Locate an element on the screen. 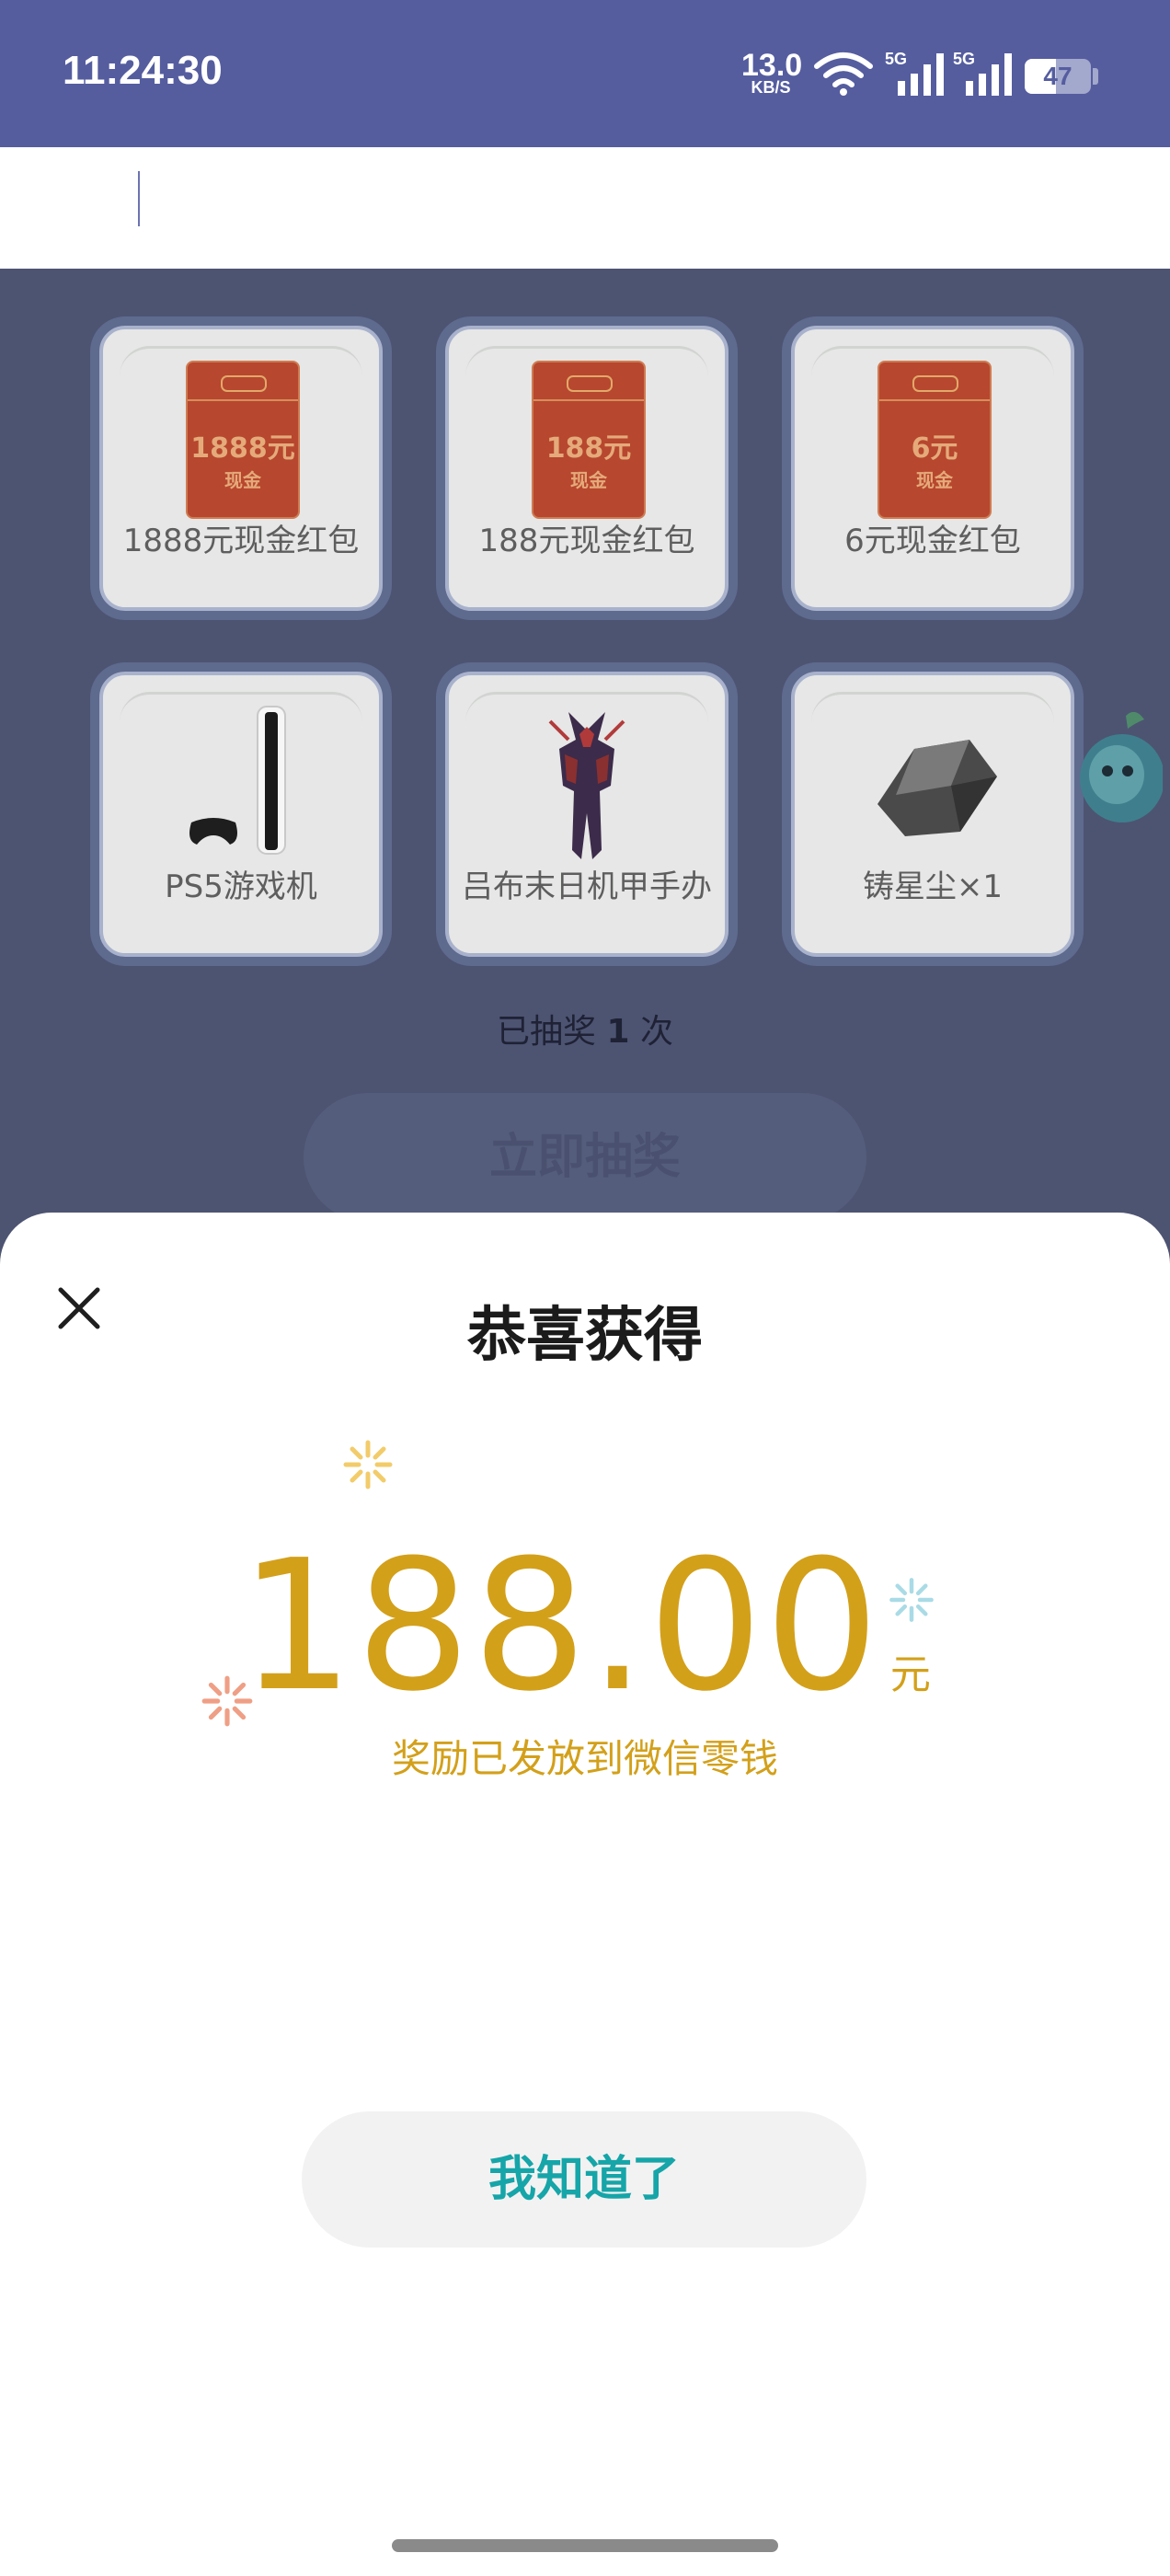  draw-now-button: 立即抽奖 is located at coordinates (585, 1157).